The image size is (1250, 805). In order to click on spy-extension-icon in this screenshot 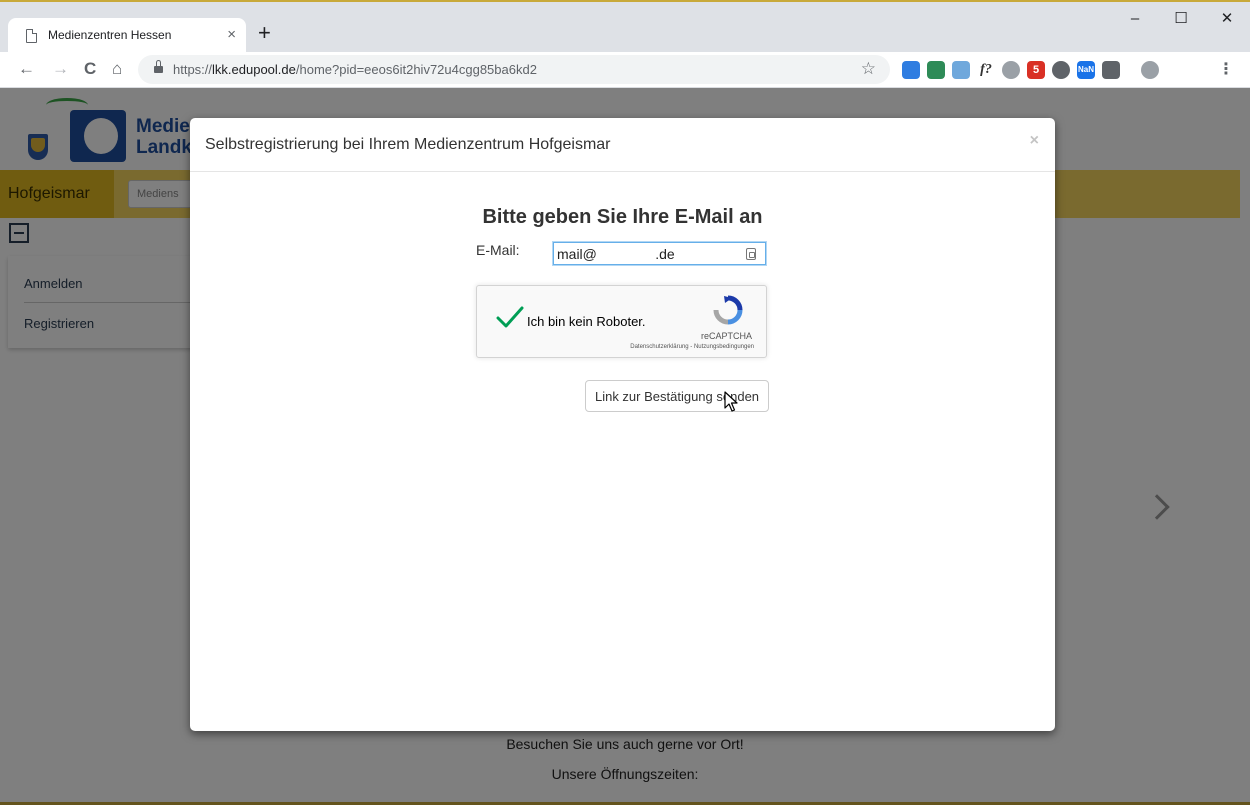, I will do `click(1061, 70)`.